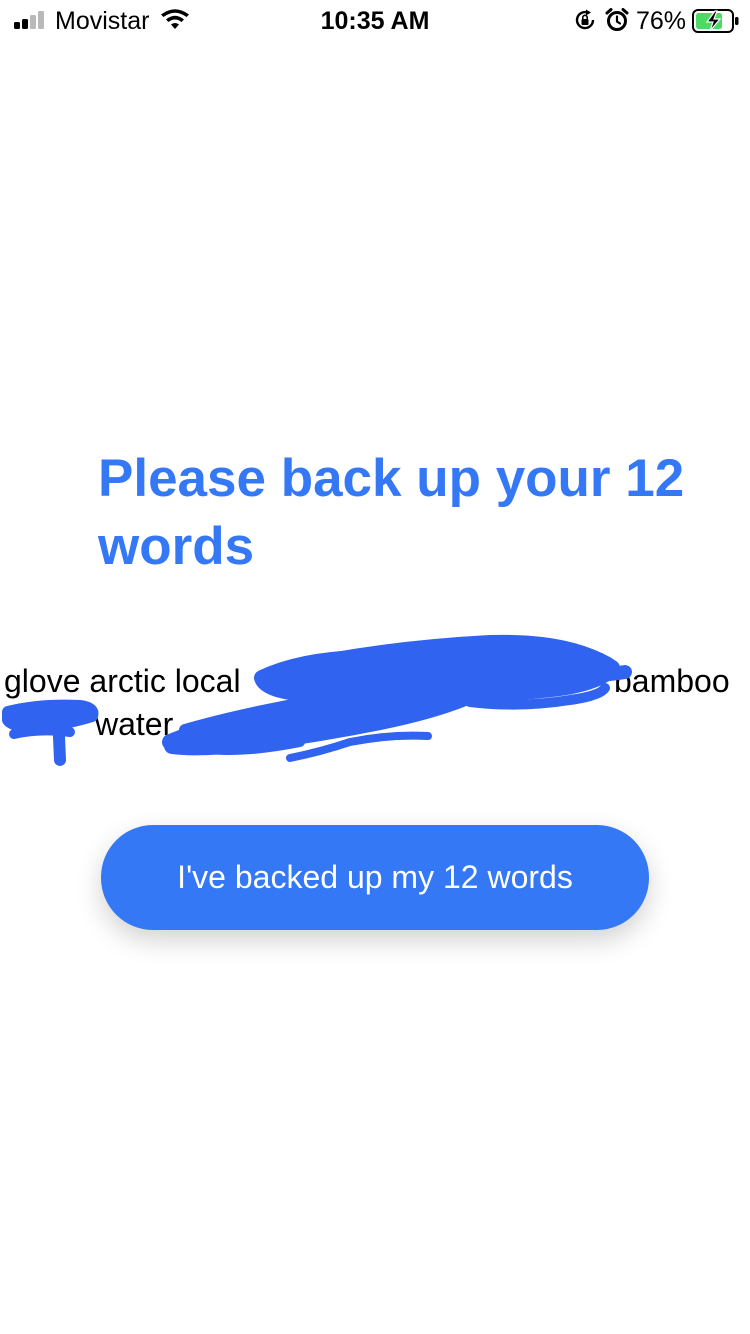  What do you see at coordinates (672, 681) in the screenshot?
I see `seed-words-line1-right: bamboo` at bounding box center [672, 681].